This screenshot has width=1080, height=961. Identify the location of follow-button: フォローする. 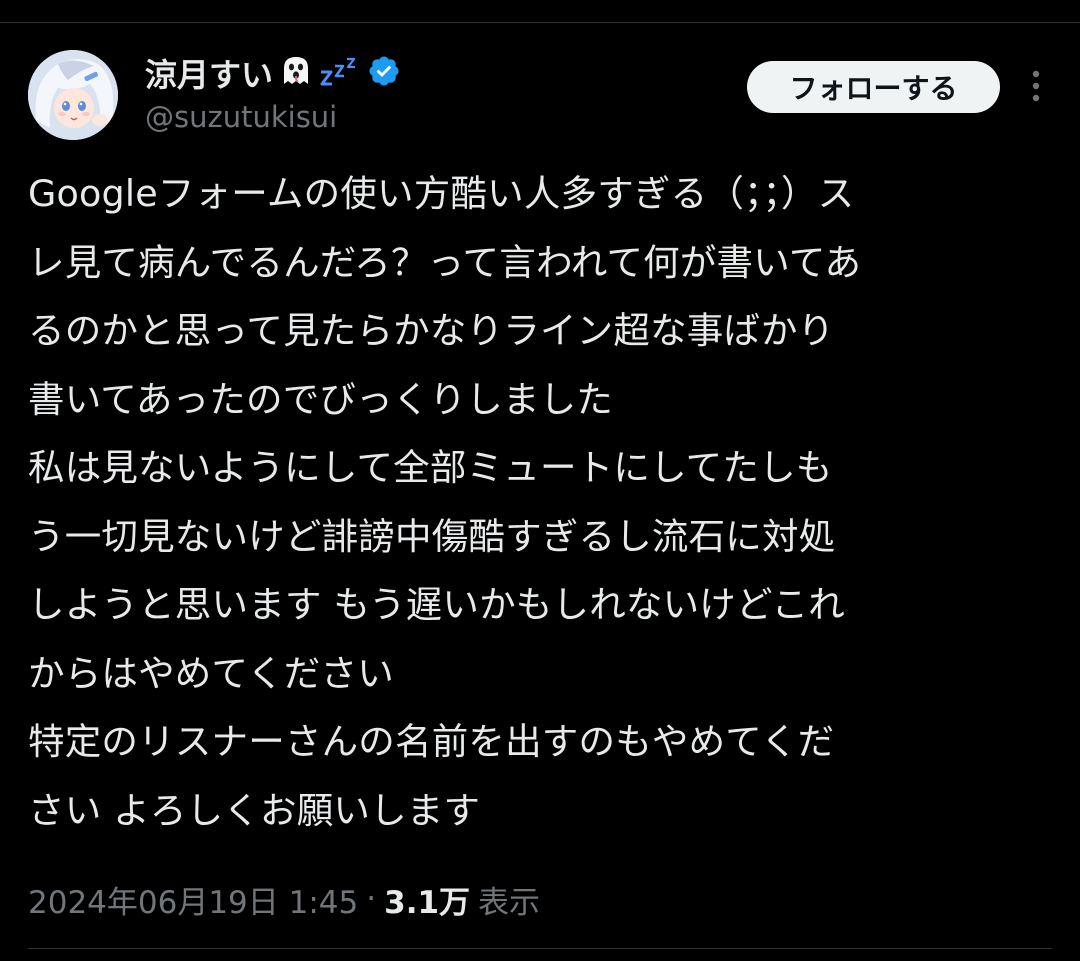
(873, 87).